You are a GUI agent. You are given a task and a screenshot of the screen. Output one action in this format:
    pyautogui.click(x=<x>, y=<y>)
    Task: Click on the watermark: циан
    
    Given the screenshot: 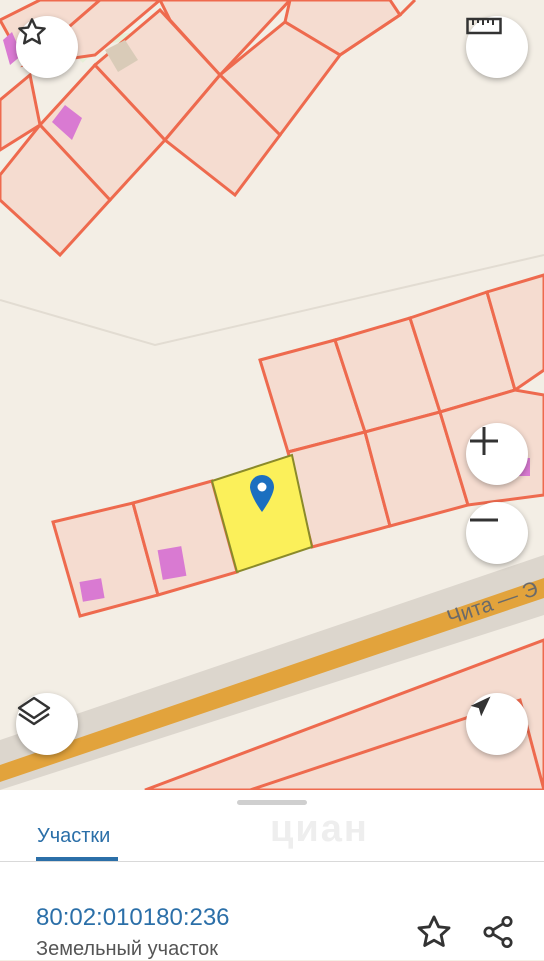 What is the action you would take?
    pyautogui.click(x=319, y=829)
    